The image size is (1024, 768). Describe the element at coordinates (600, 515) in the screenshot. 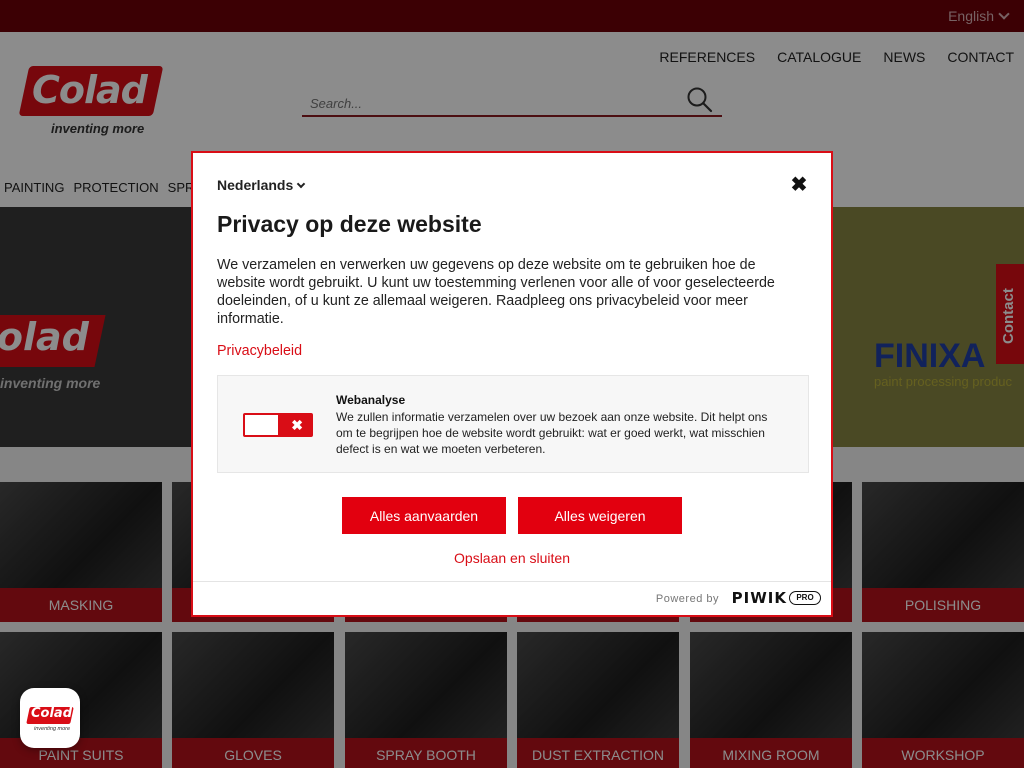

I see `reject-all-button: Alles weigeren` at that location.